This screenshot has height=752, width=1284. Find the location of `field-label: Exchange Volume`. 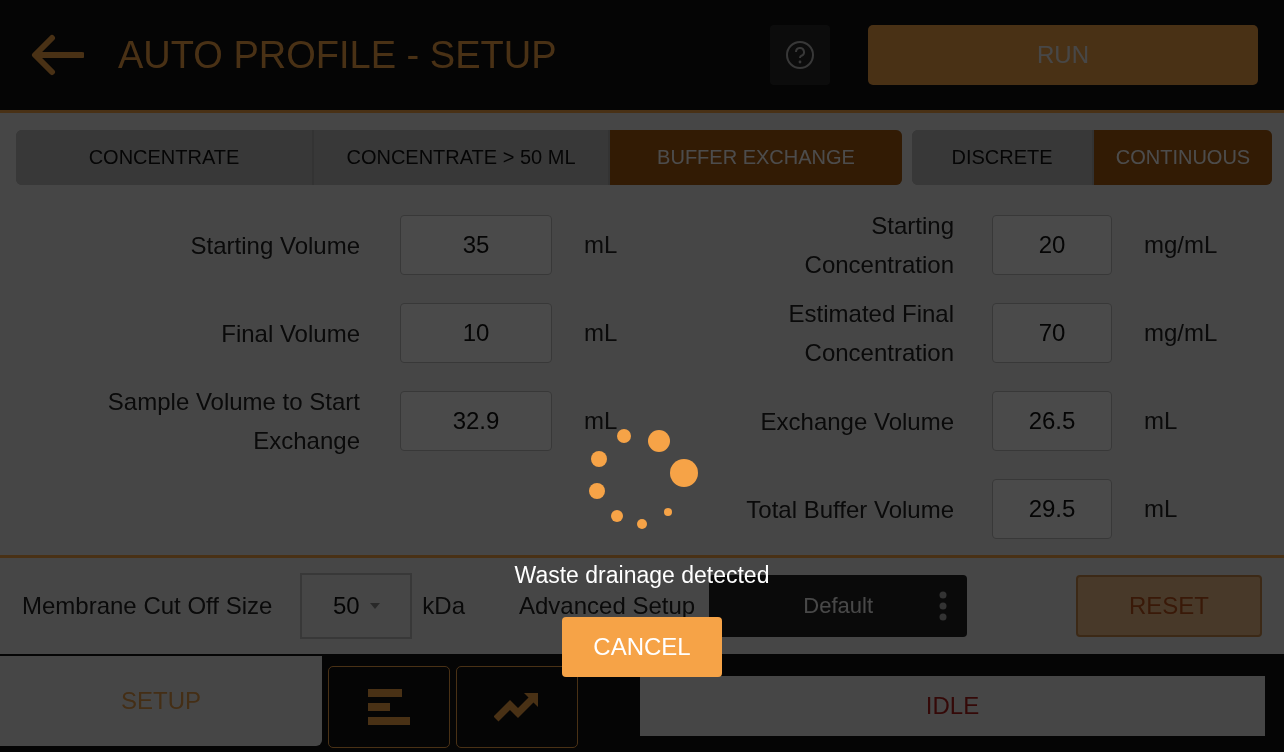

field-label: Exchange Volume is located at coordinates (857, 421).